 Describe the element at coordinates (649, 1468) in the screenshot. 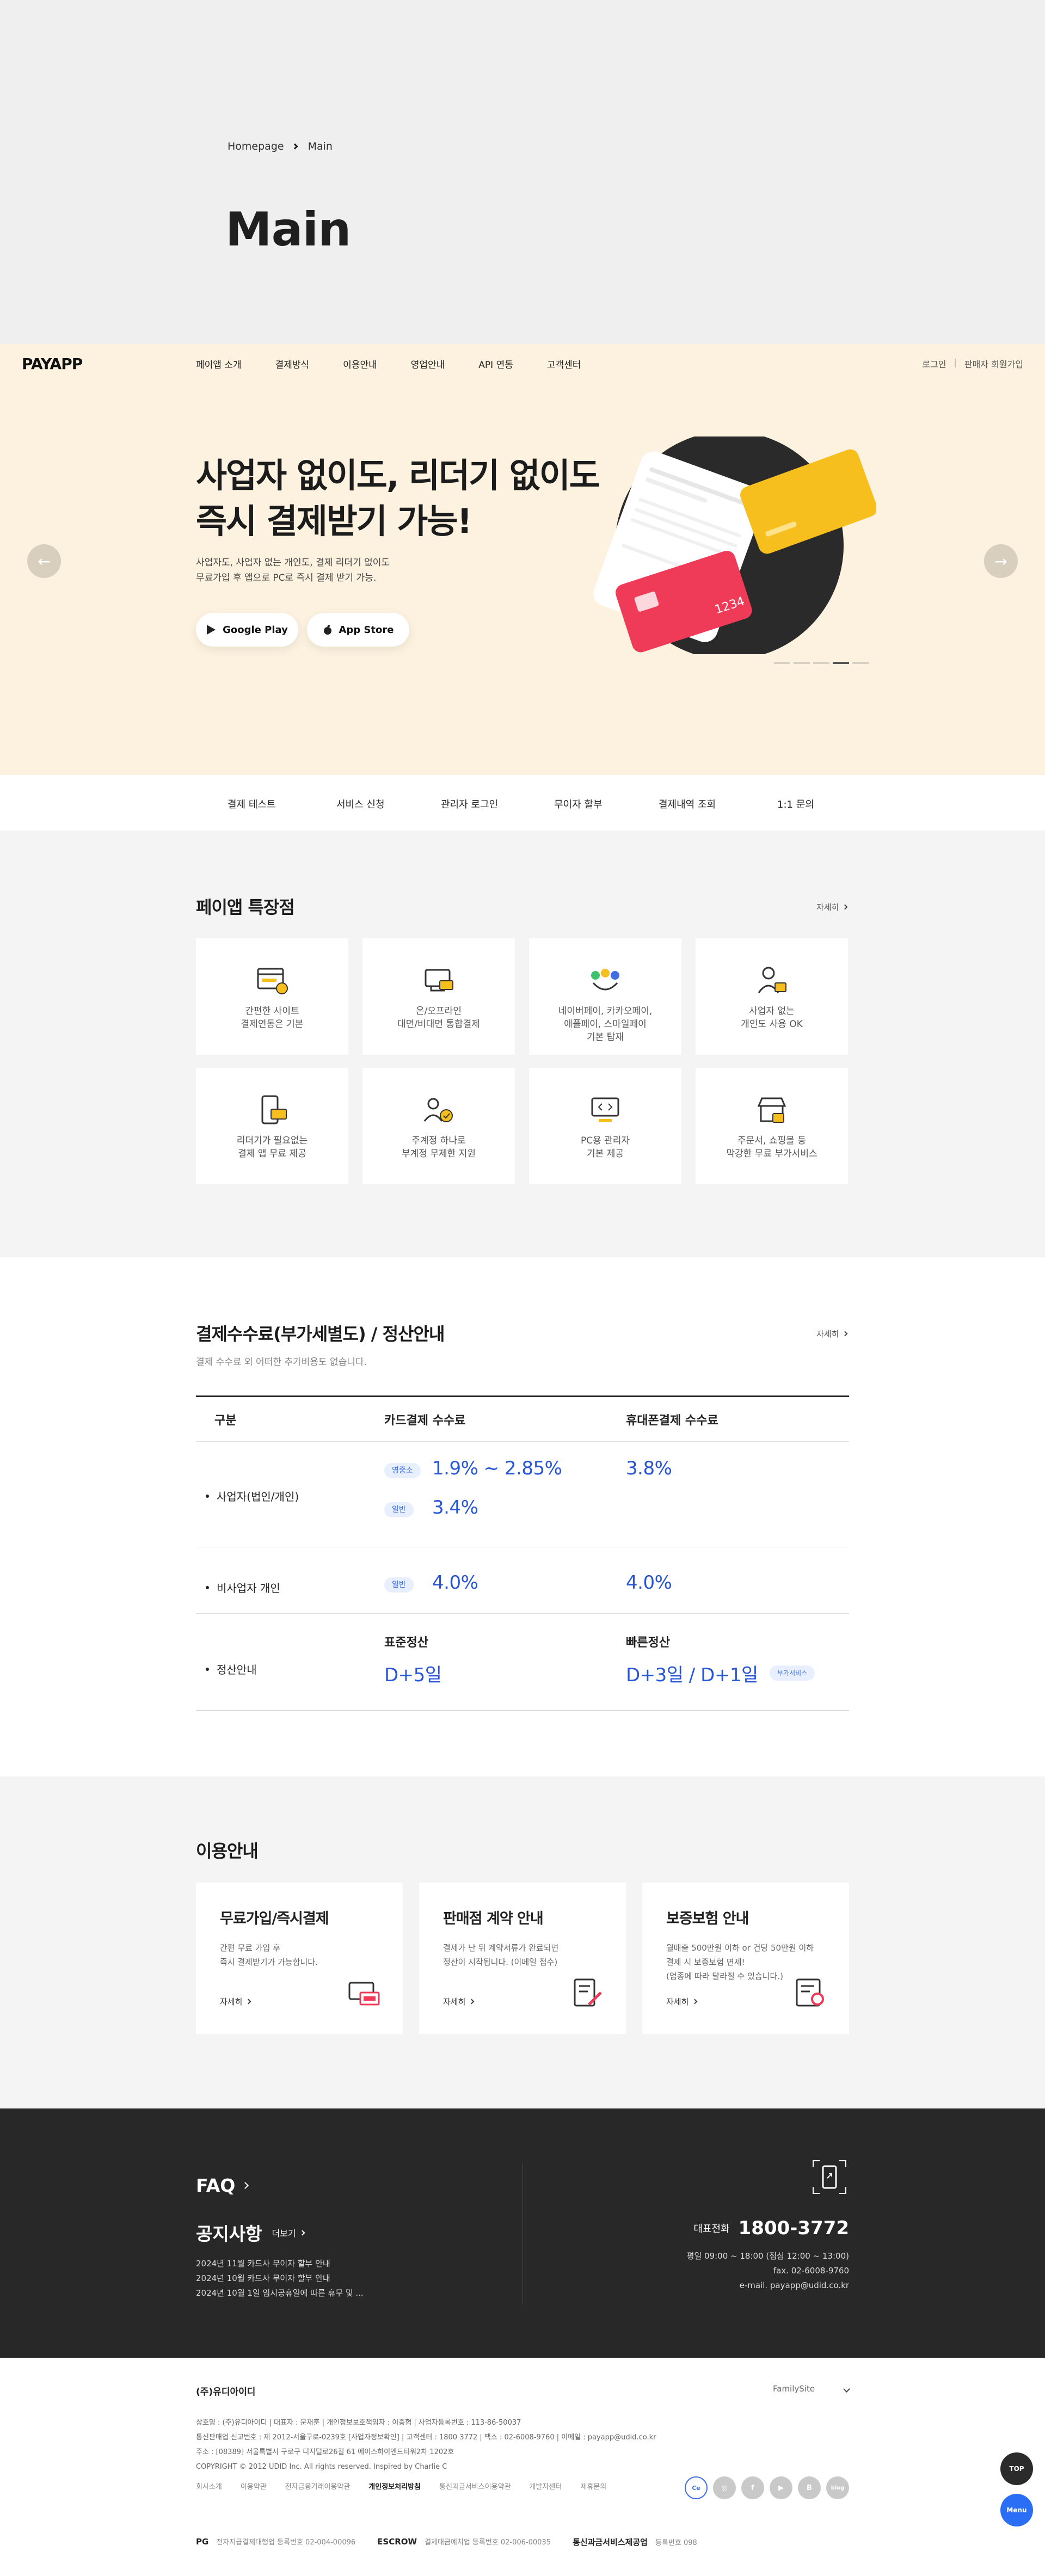

I see `rate-phone-business: 3.8%` at that location.